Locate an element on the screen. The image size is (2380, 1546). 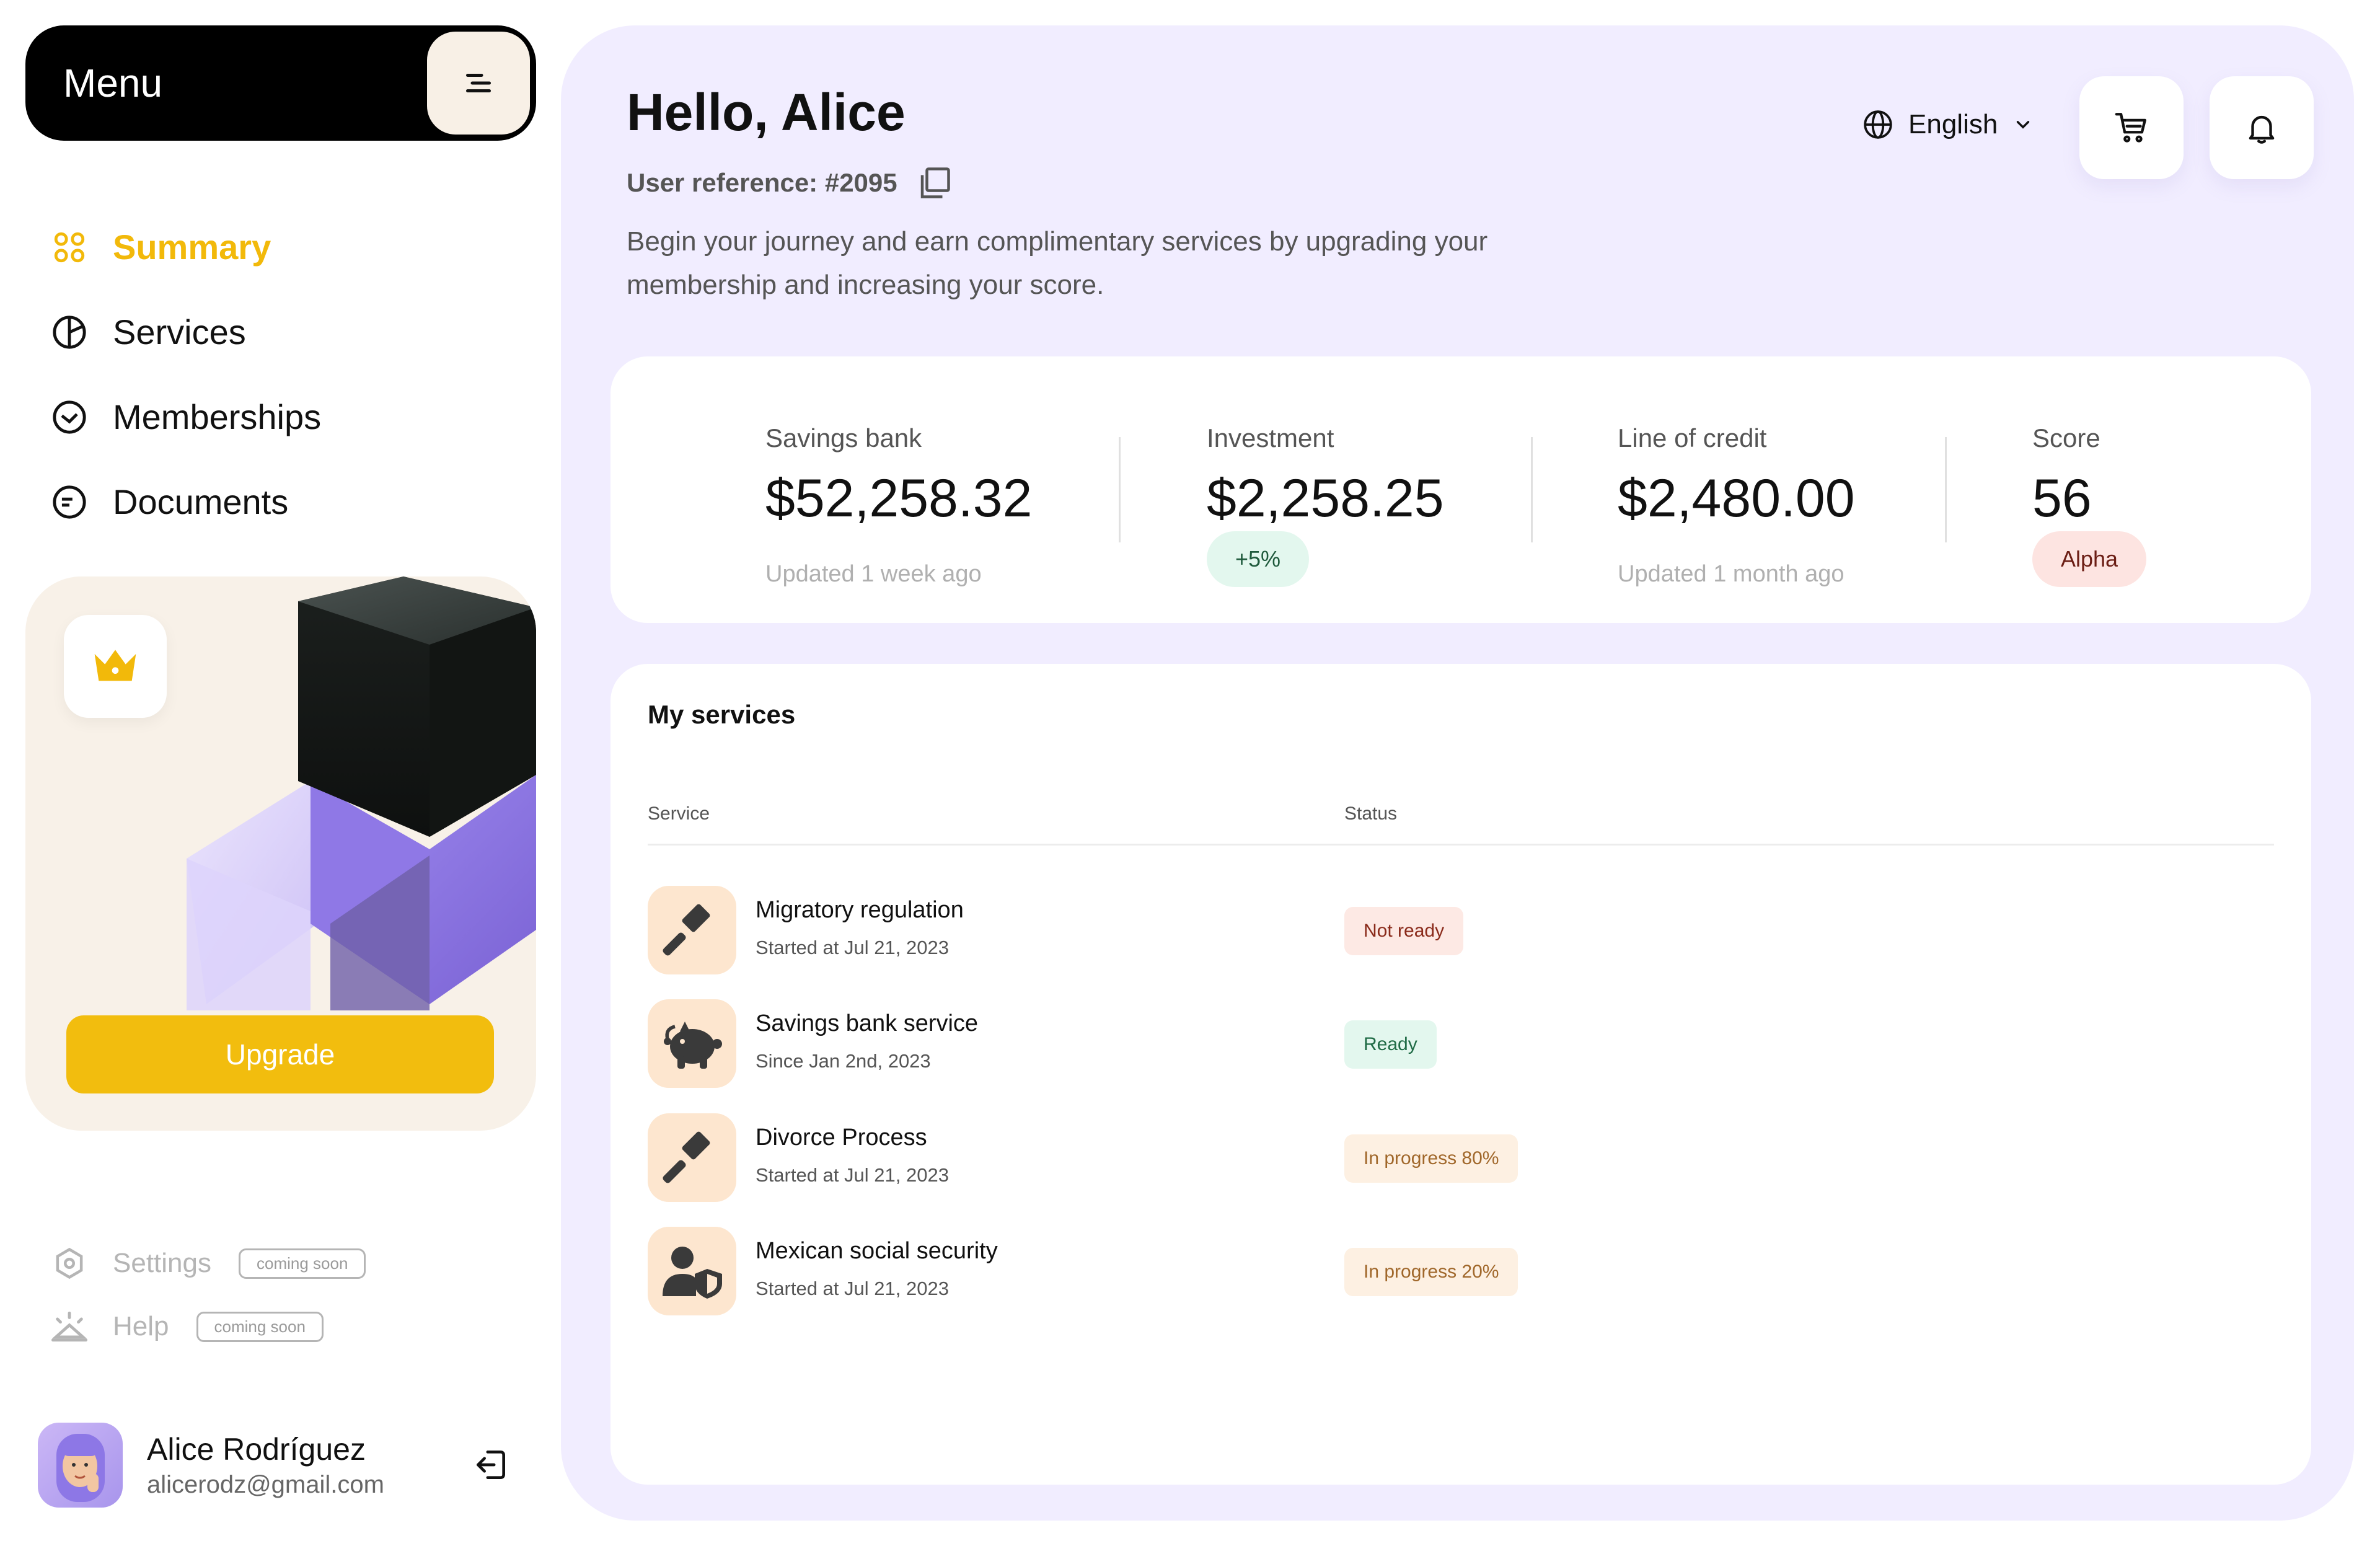
status-badge: Not ready is located at coordinates (1404, 931).